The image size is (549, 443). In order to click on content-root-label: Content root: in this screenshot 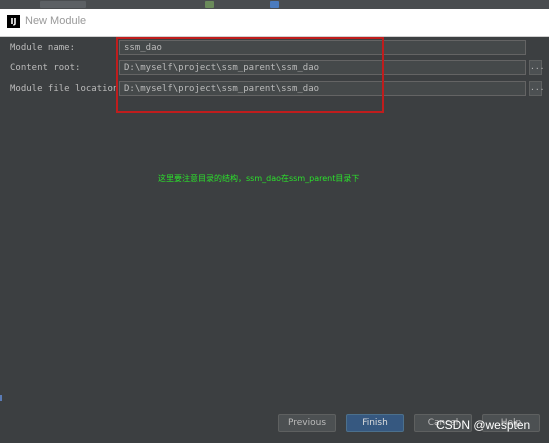, I will do `click(45, 68)`.